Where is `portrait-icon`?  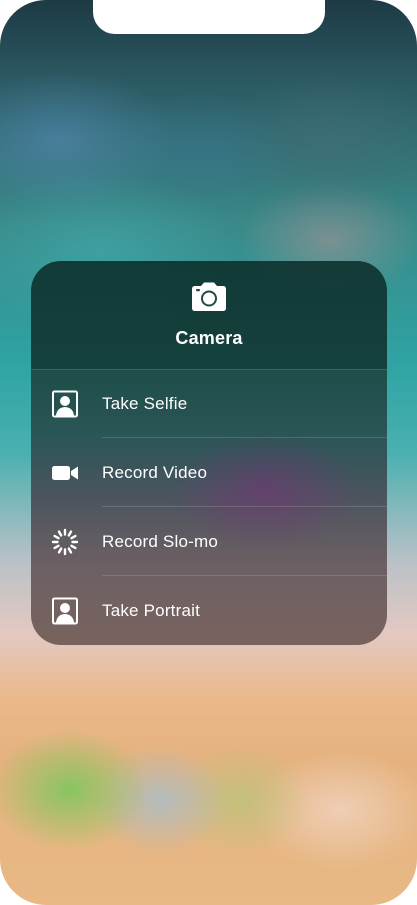 portrait-icon is located at coordinates (65, 611).